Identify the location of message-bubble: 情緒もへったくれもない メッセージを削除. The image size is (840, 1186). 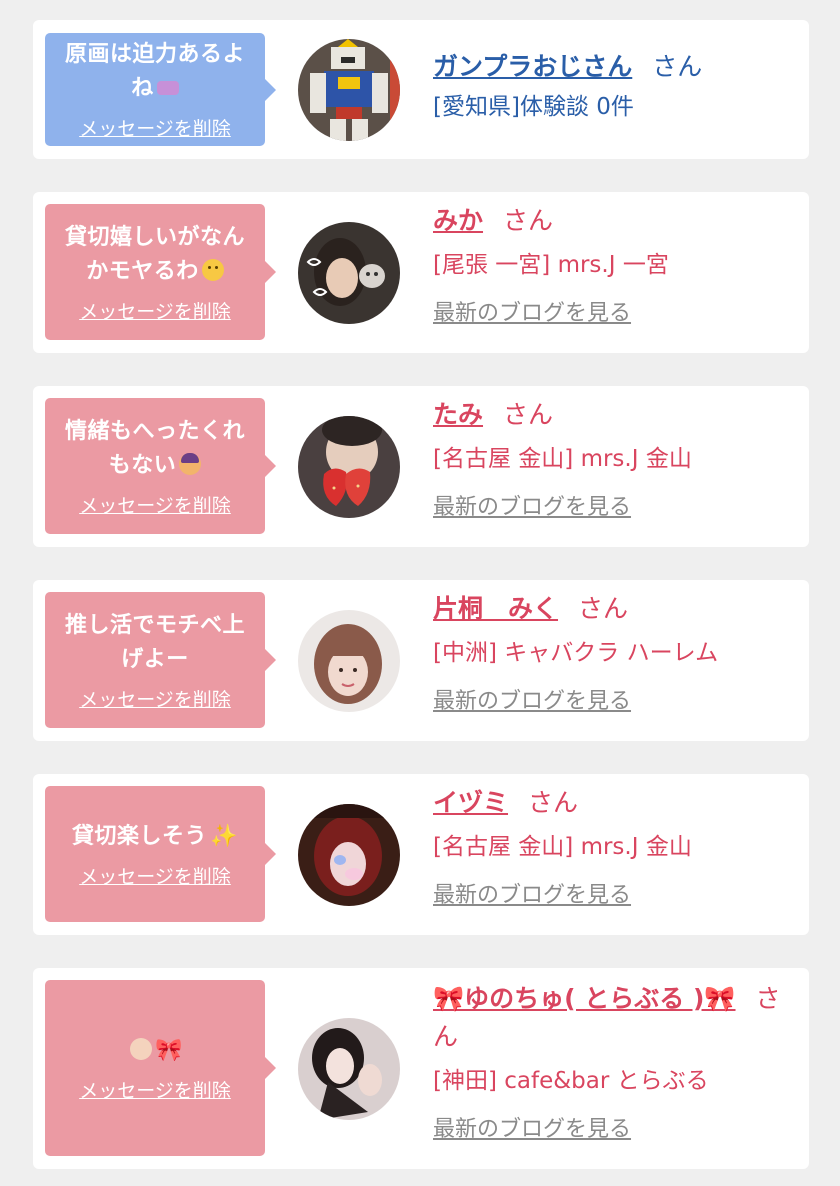
(160, 466).